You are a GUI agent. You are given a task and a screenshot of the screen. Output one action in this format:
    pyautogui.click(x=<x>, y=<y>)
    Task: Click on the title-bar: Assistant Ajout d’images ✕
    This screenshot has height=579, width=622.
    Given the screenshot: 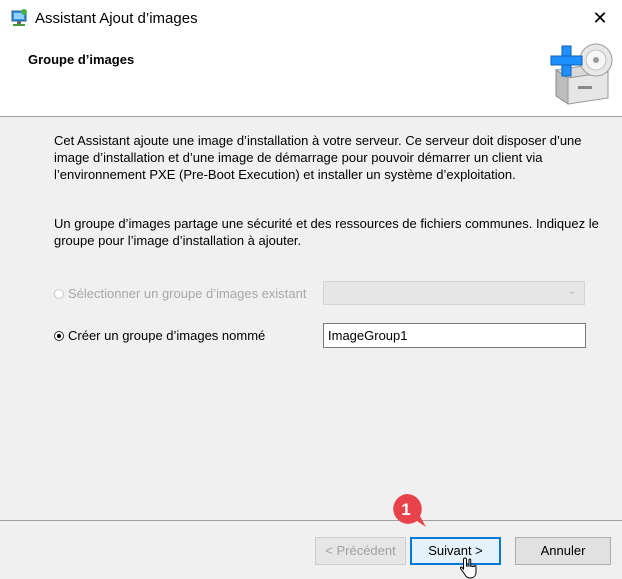 What is the action you would take?
    pyautogui.click(x=311, y=19)
    